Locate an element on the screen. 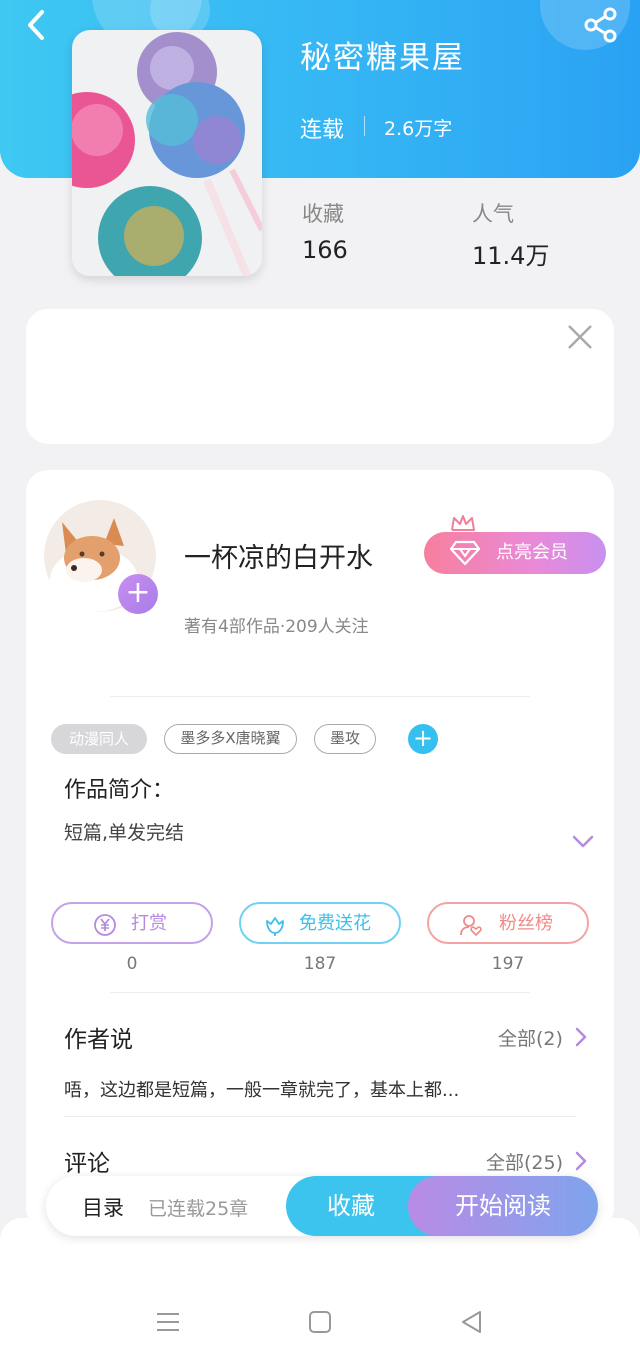 Image resolution: width=640 pixels, height=1361 pixels. tag-keyword: 墨攻 is located at coordinates (345, 739).